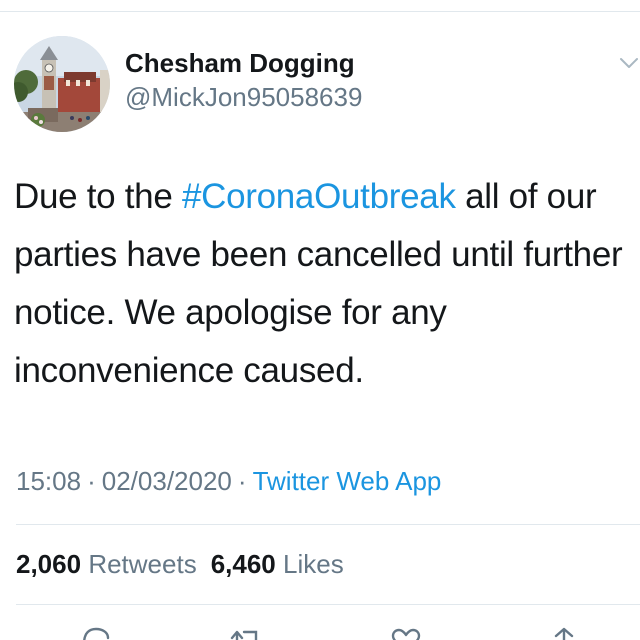 The width and height of the screenshot is (640, 640). I want to click on likes-count: 6,460, so click(243, 564).